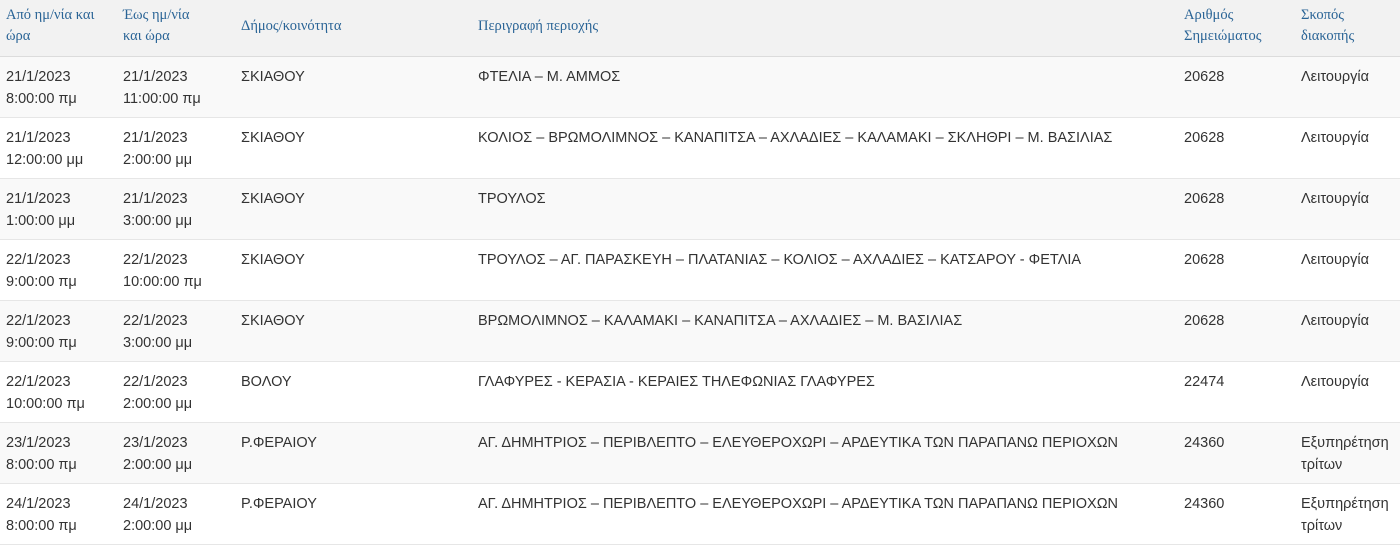 The height and width of the screenshot is (547, 1400). I want to click on to-time: 10:00:00 πμ, so click(162, 281).